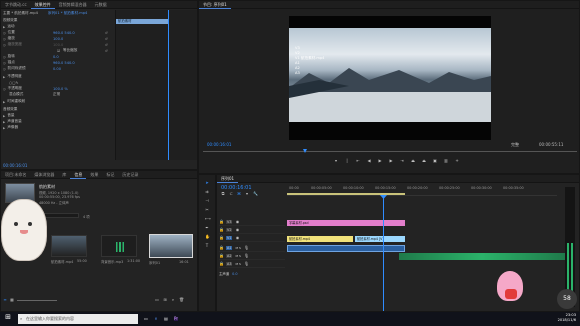 This screenshot has height=326, width=580. Describe the element at coordinates (58, 45) in the screenshot. I see `scale-width-value: 100.0` at that location.